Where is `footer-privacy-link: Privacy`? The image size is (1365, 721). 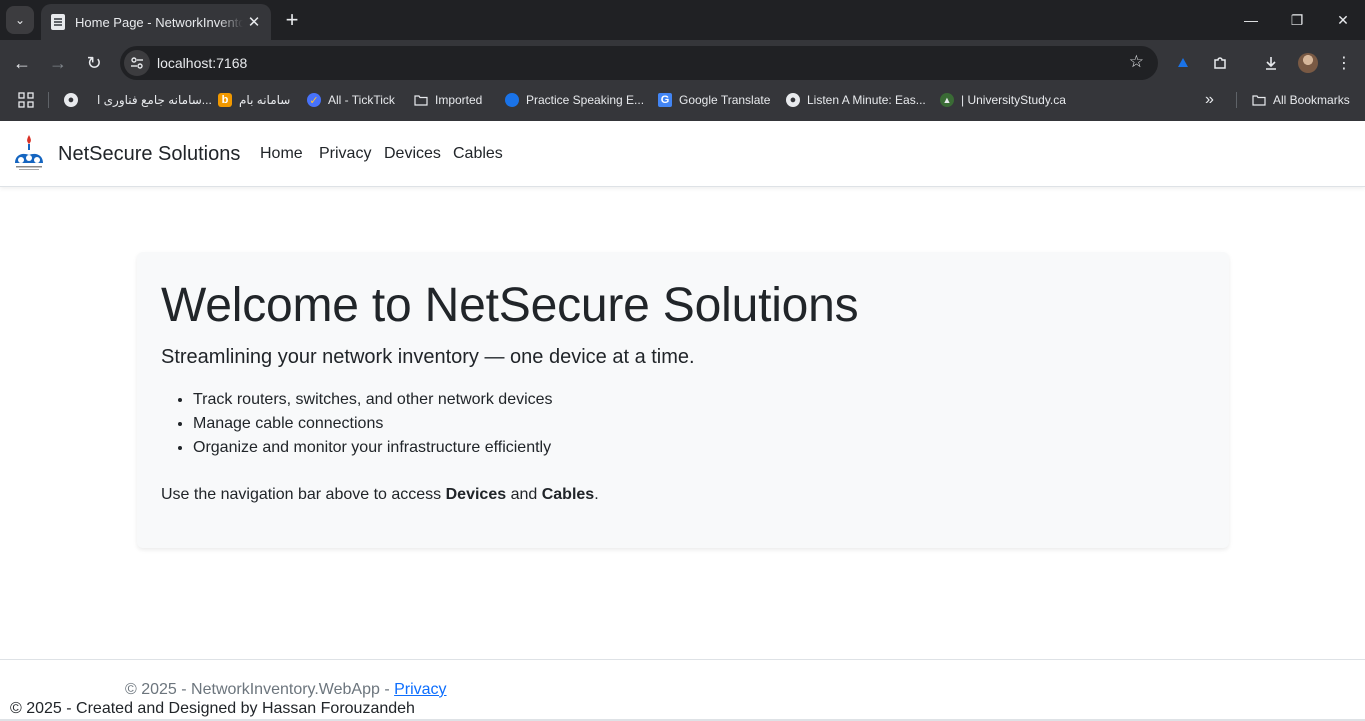
footer-privacy-link: Privacy is located at coordinates (420, 689).